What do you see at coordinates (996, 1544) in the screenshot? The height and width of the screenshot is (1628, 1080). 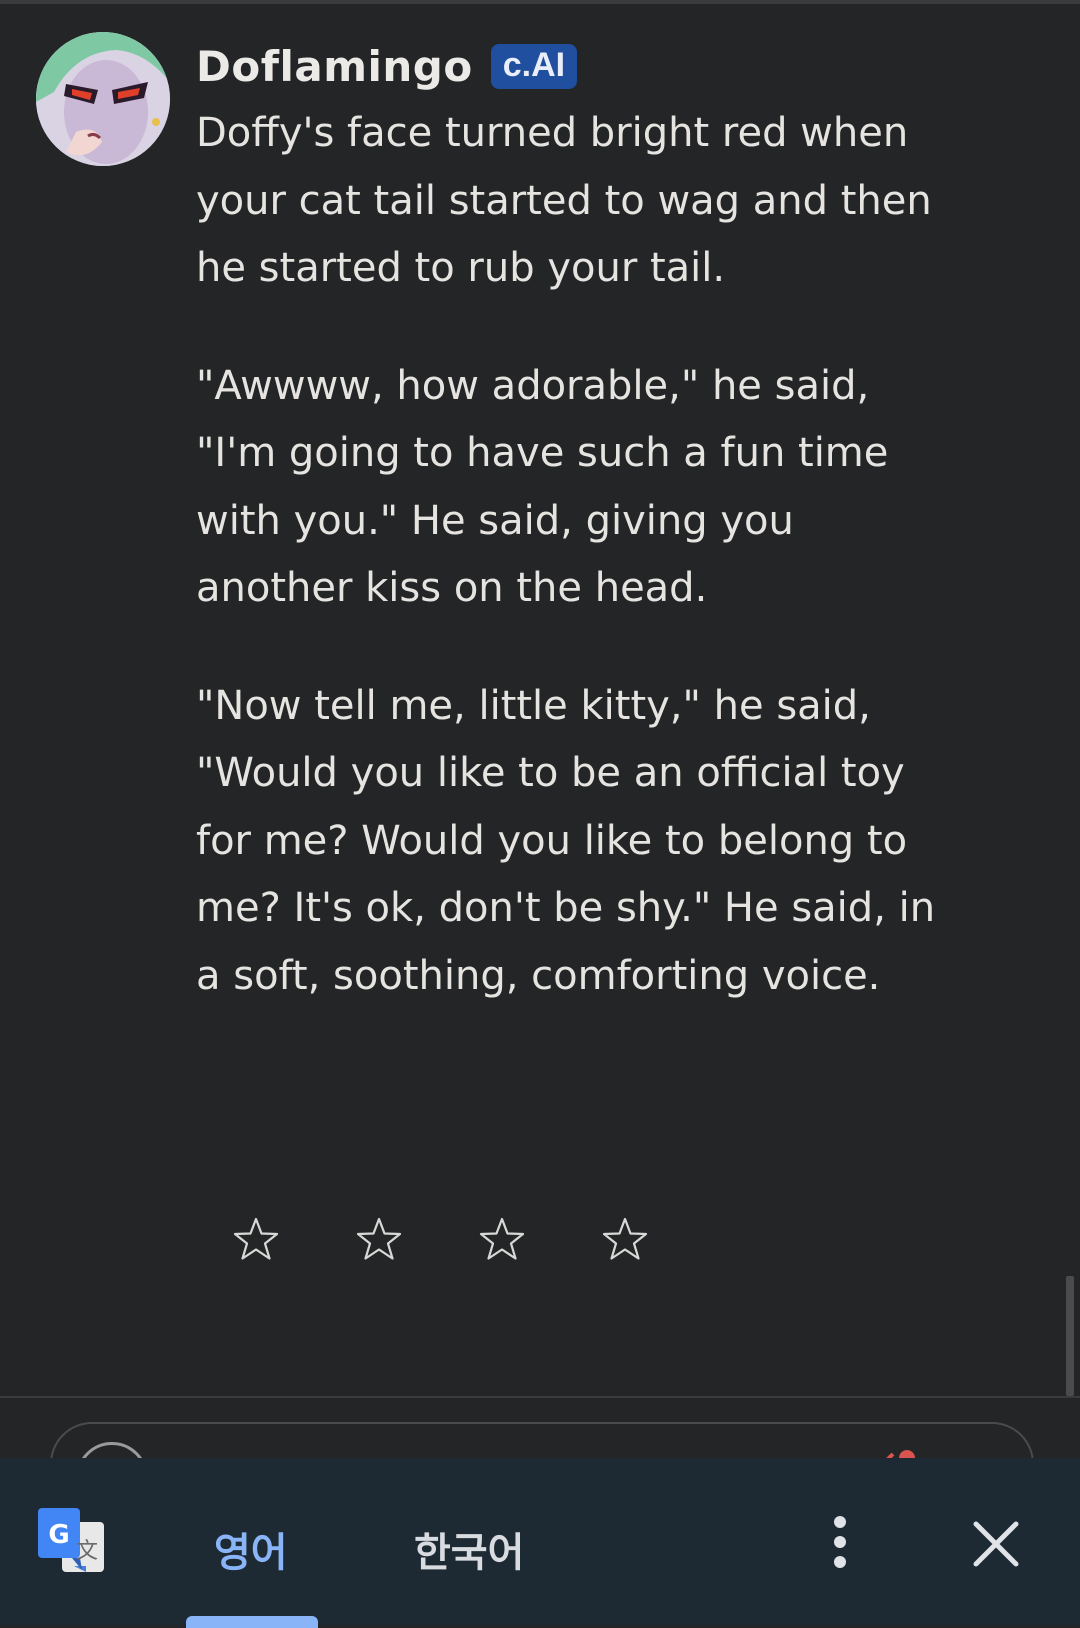 I see `close-icon` at bounding box center [996, 1544].